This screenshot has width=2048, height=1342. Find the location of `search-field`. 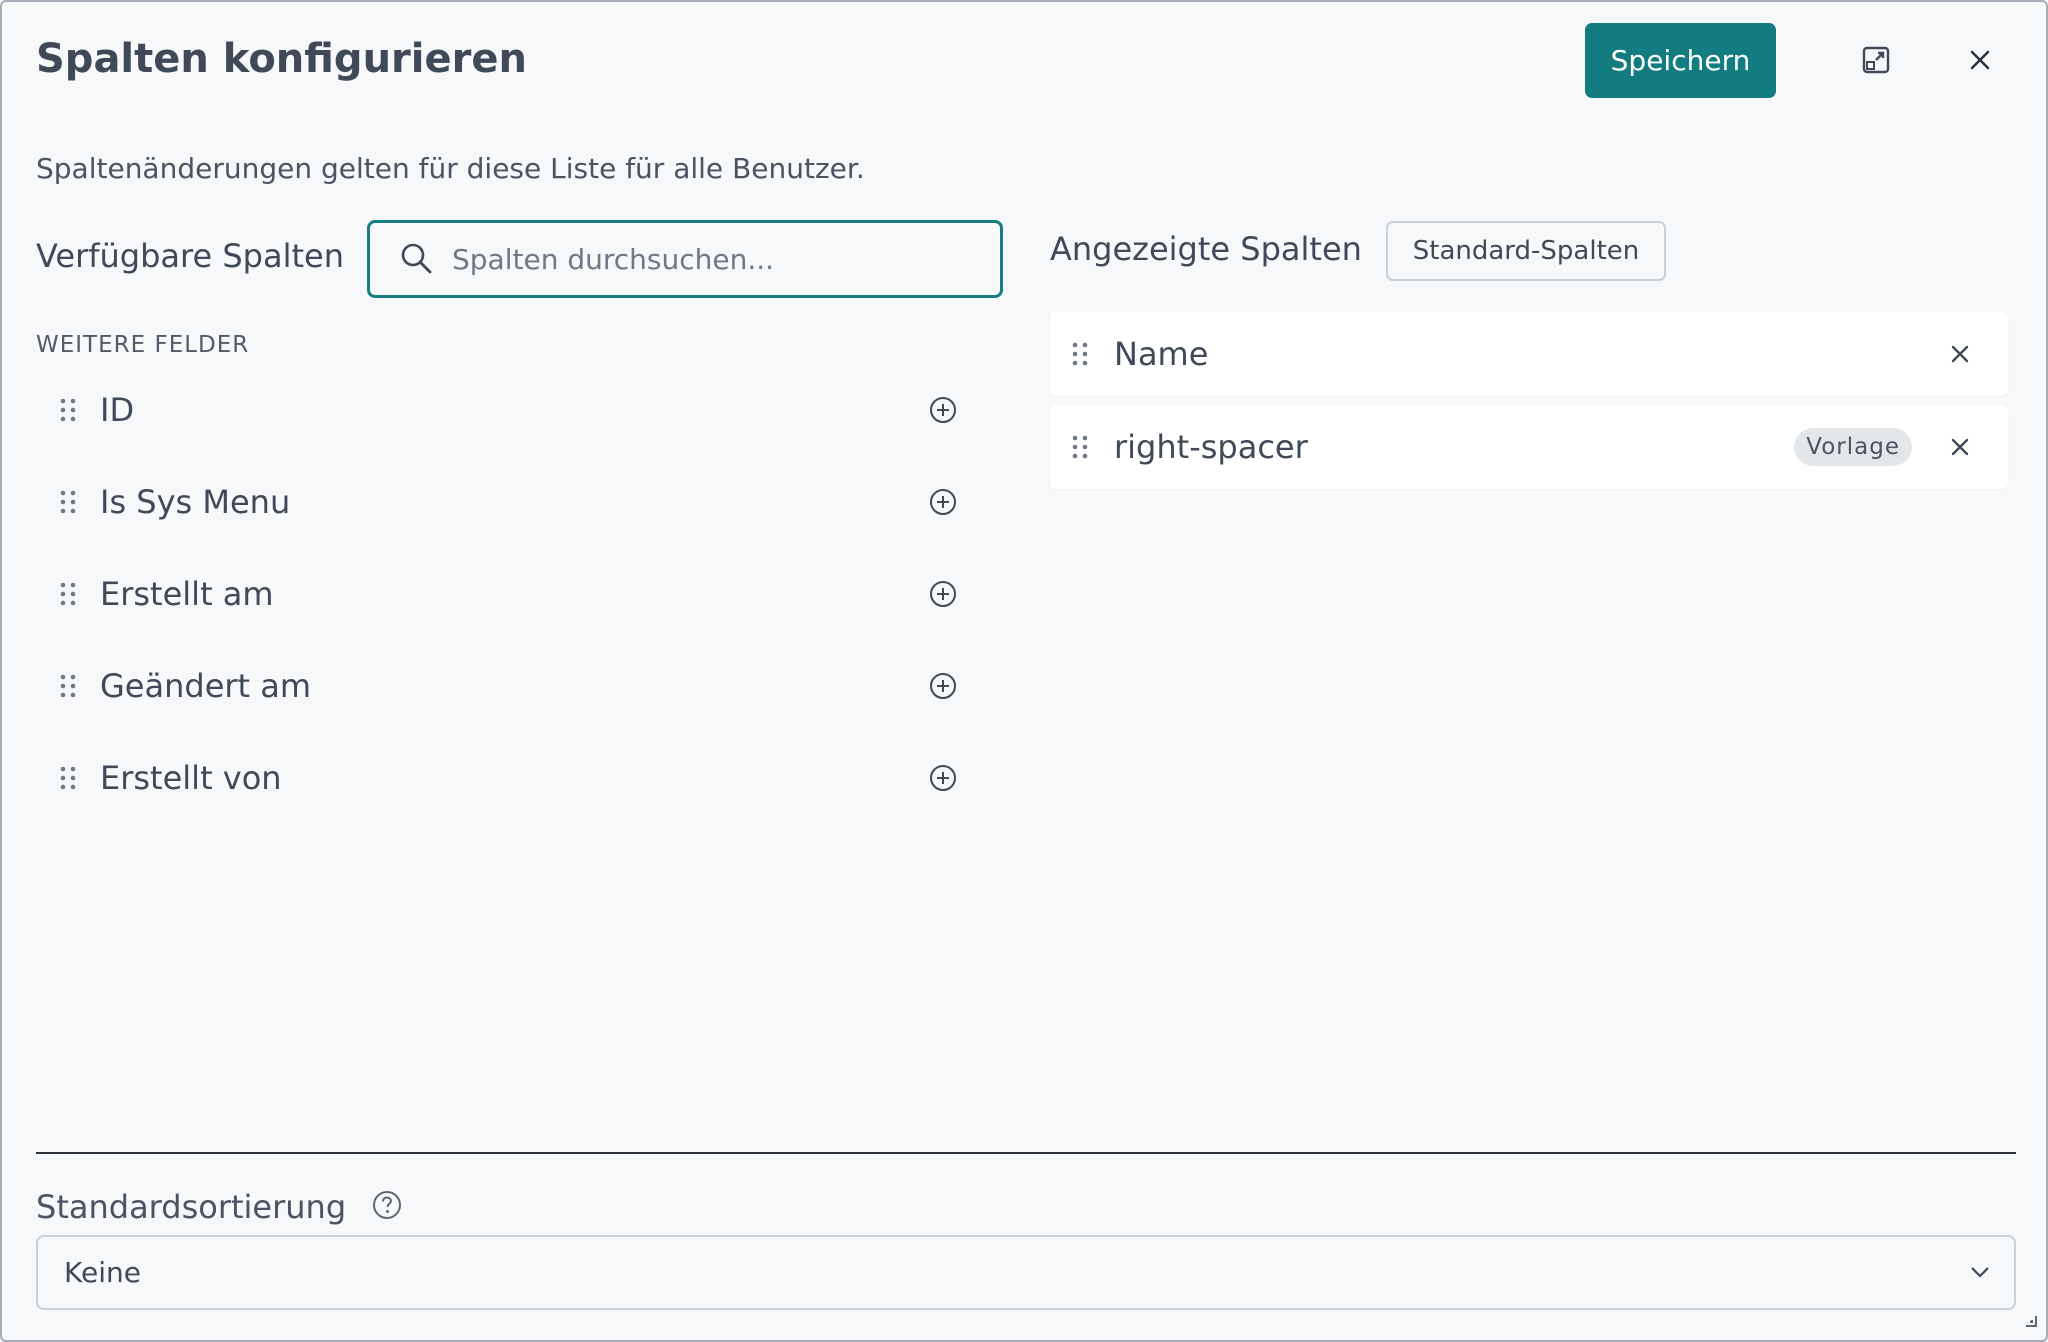

search-field is located at coordinates (685, 259).